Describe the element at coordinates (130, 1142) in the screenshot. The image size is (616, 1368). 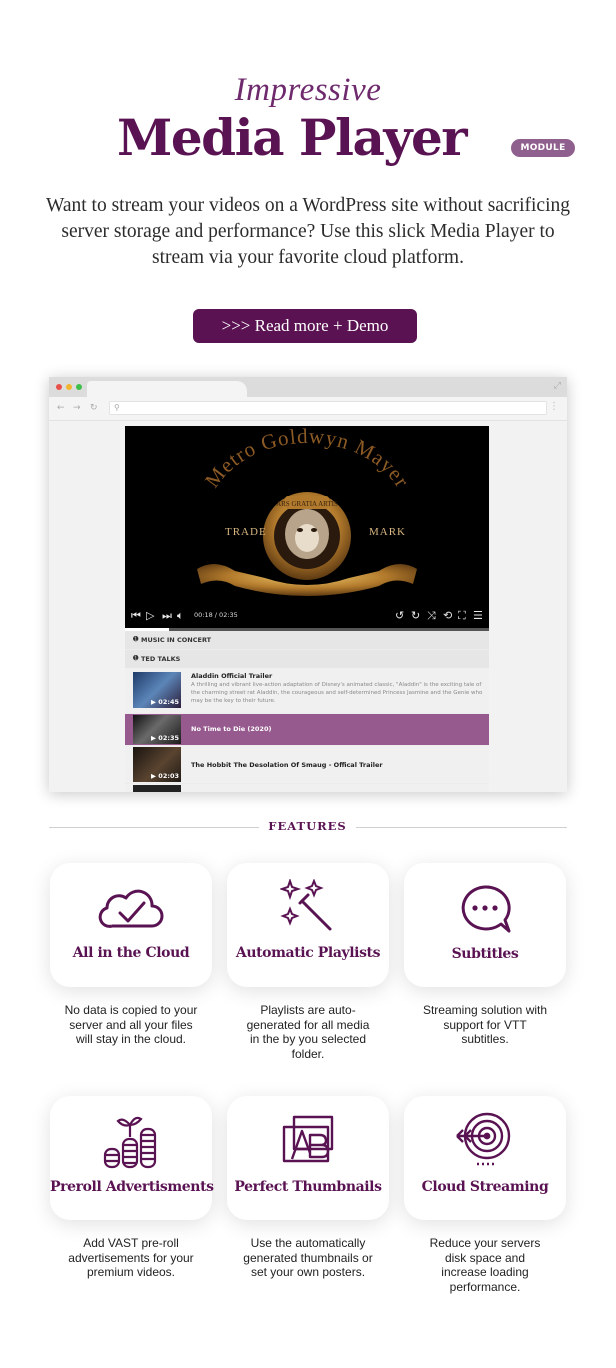
I see `coin-stacks-icon` at that location.